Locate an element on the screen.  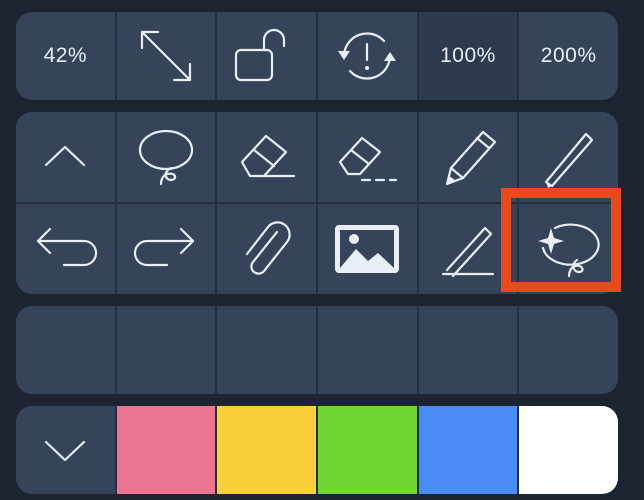
zoom-200-label: 200% is located at coordinates (568, 55).